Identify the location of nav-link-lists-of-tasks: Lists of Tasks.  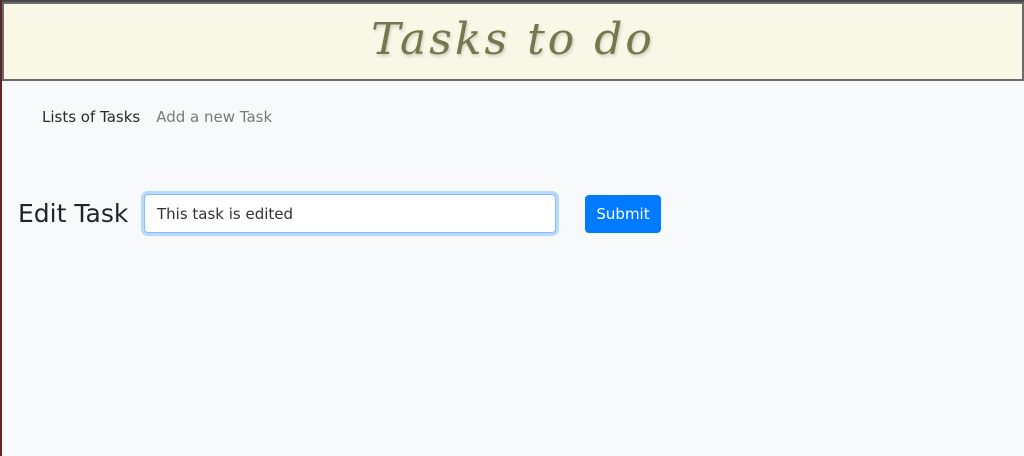
(91, 117).